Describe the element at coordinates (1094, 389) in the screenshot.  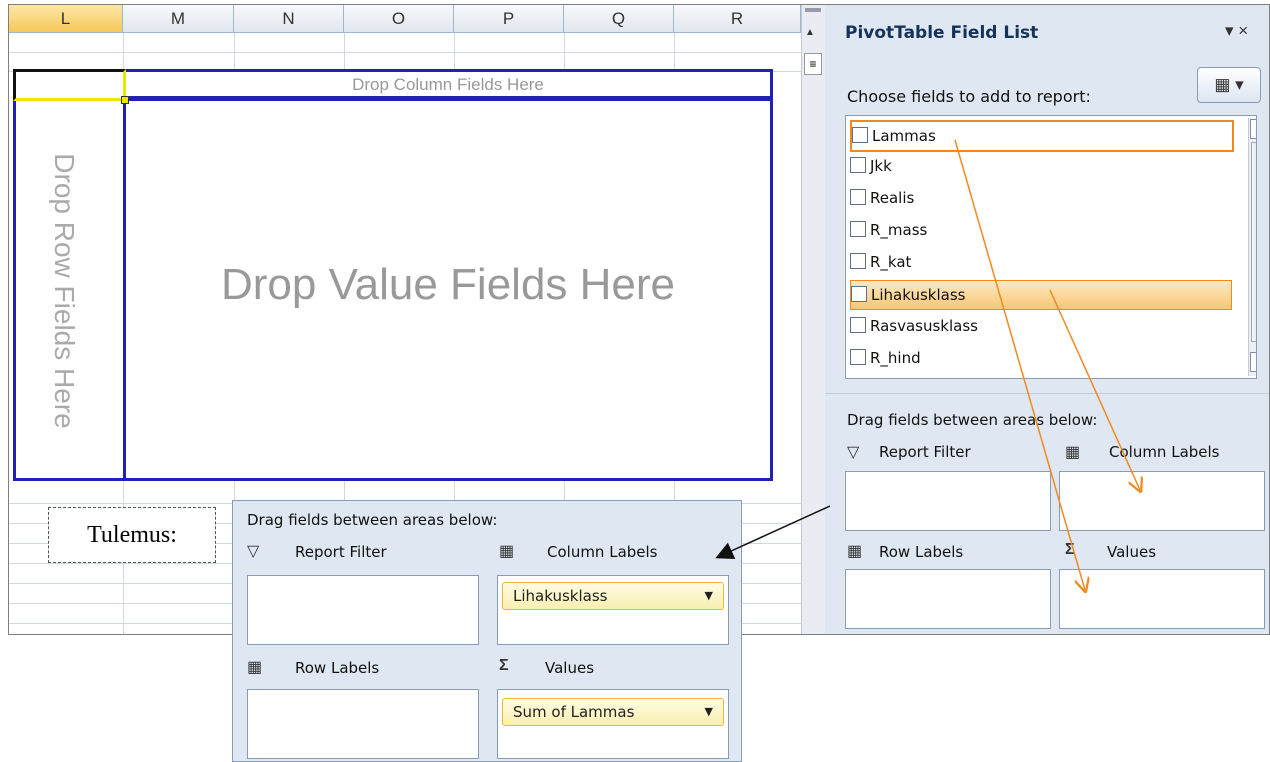
I see `arrow-lihakusklass-to-column-labels` at that location.